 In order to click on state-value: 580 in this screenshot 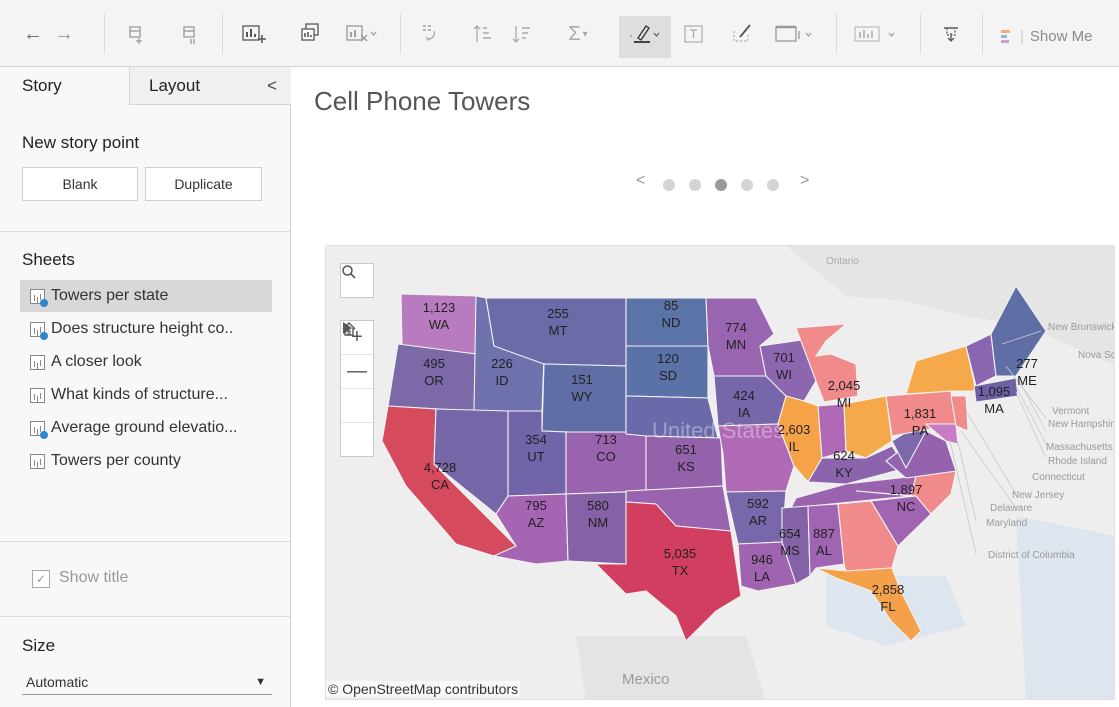, I will do `click(598, 505)`.